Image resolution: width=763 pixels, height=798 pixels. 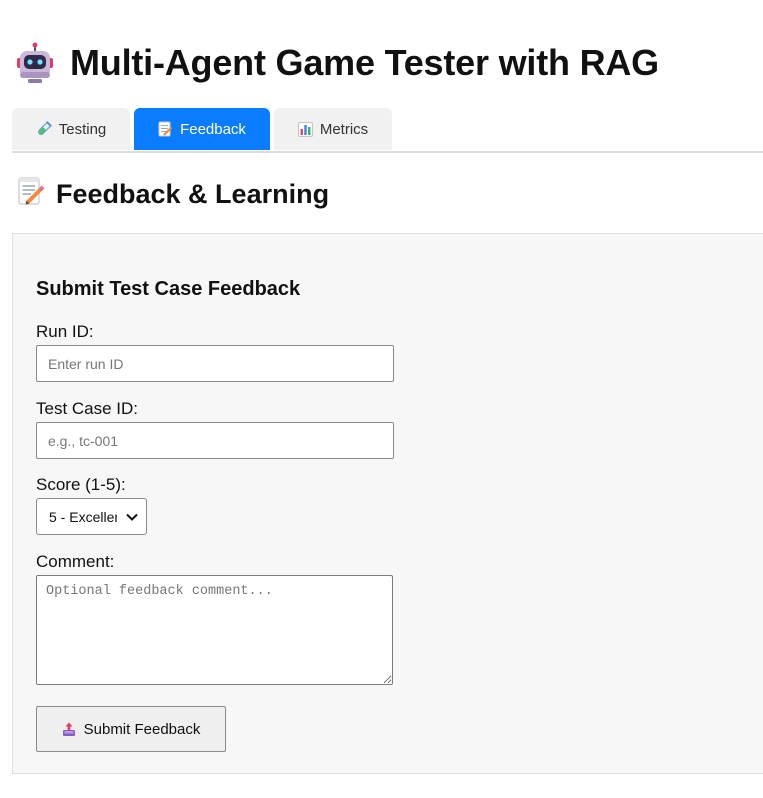 What do you see at coordinates (35, 63) in the screenshot?
I see `robot-icon` at bounding box center [35, 63].